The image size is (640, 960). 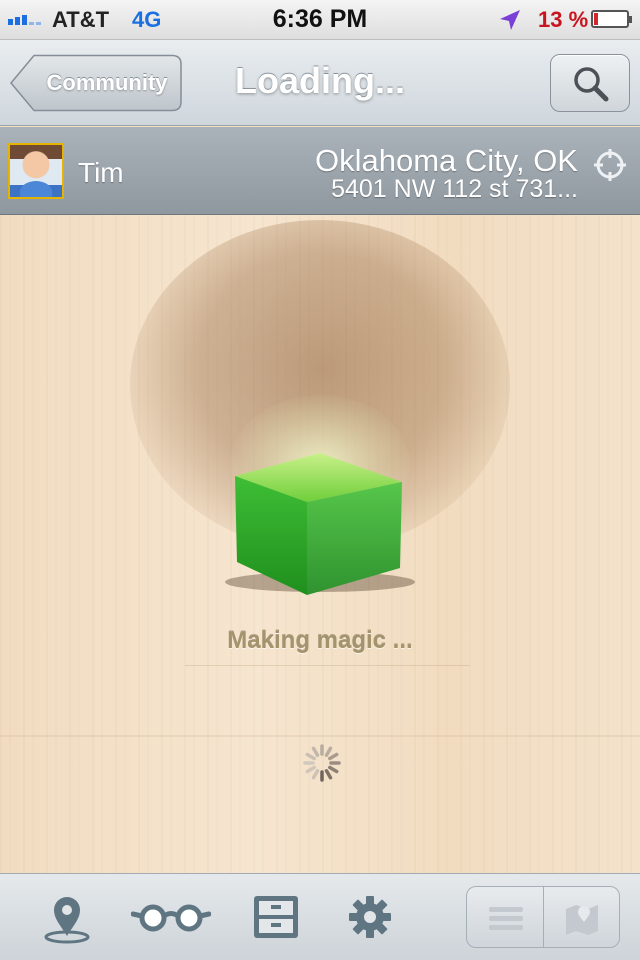 I want to click on location-city: Oklahoma City, OK, so click(x=446, y=161).